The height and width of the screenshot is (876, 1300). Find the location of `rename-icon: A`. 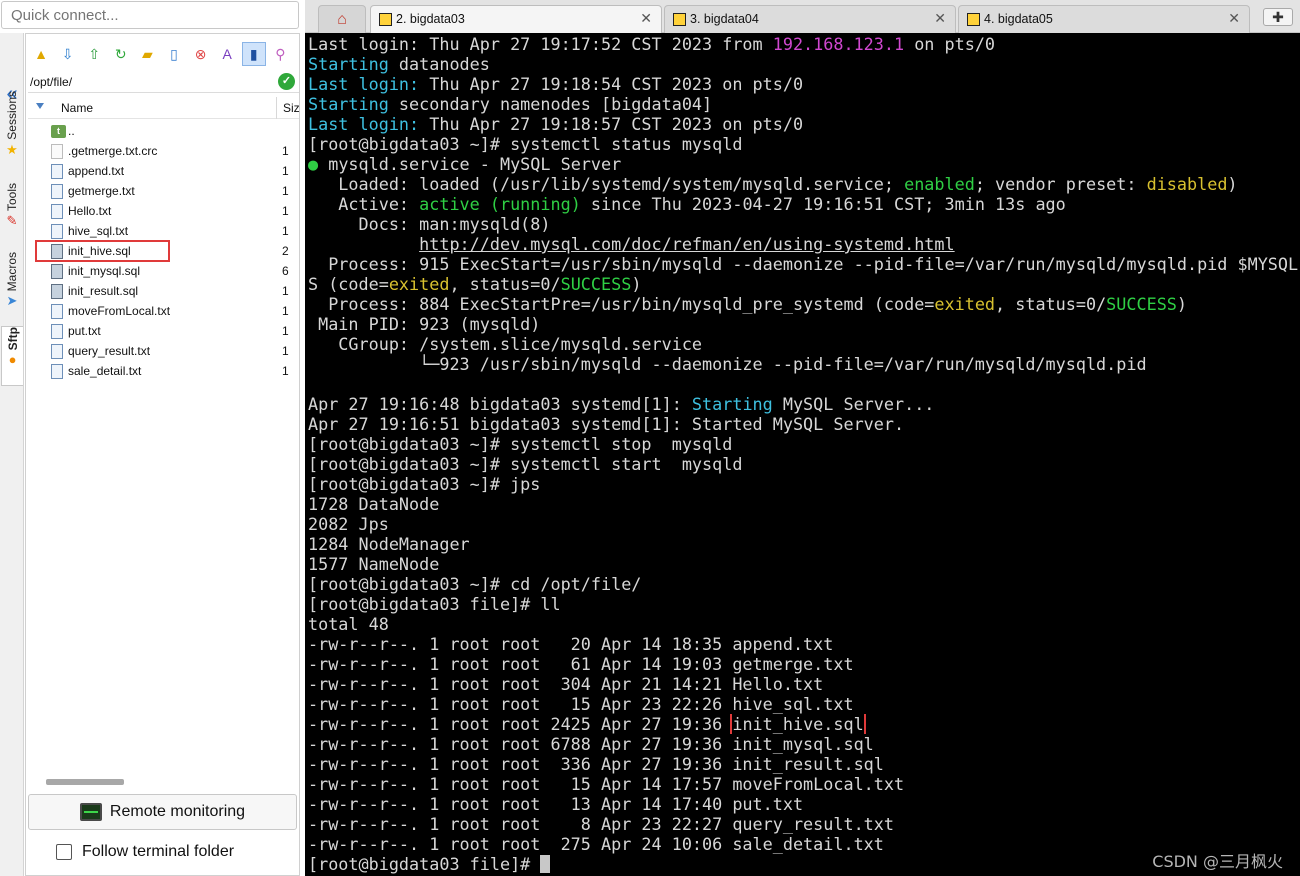

rename-icon: A is located at coordinates (227, 54).